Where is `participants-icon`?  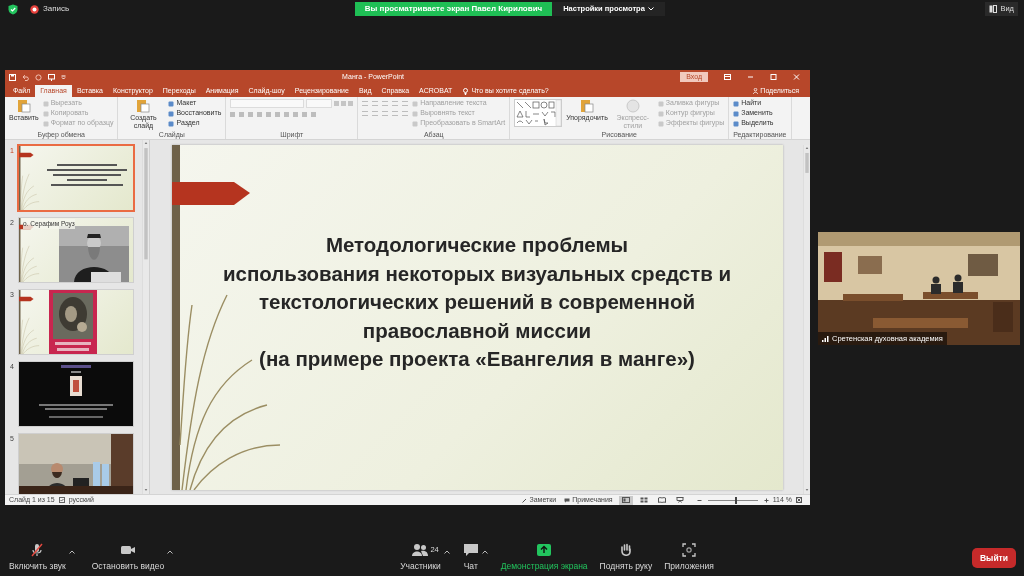
participants-icon is located at coordinates (420, 550).